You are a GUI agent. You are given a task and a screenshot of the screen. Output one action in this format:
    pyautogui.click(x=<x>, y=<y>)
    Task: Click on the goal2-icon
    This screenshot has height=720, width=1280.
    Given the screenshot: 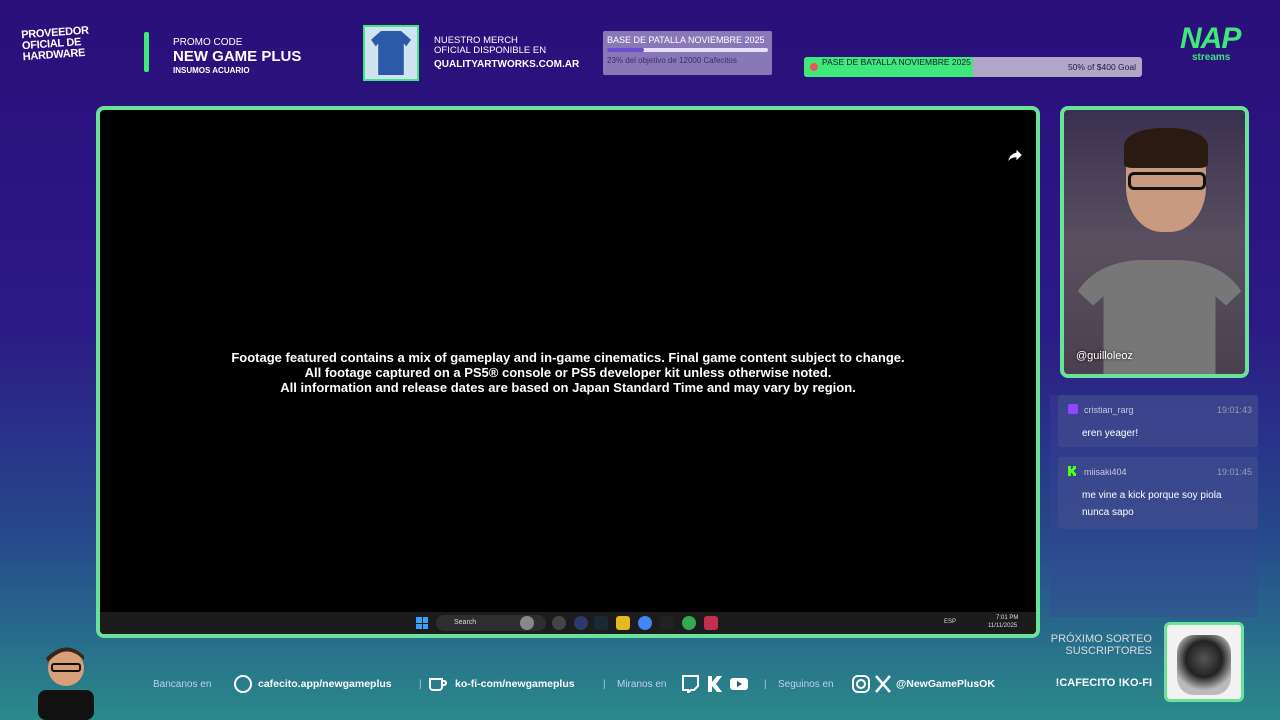 What is the action you would take?
    pyautogui.click(x=814, y=67)
    